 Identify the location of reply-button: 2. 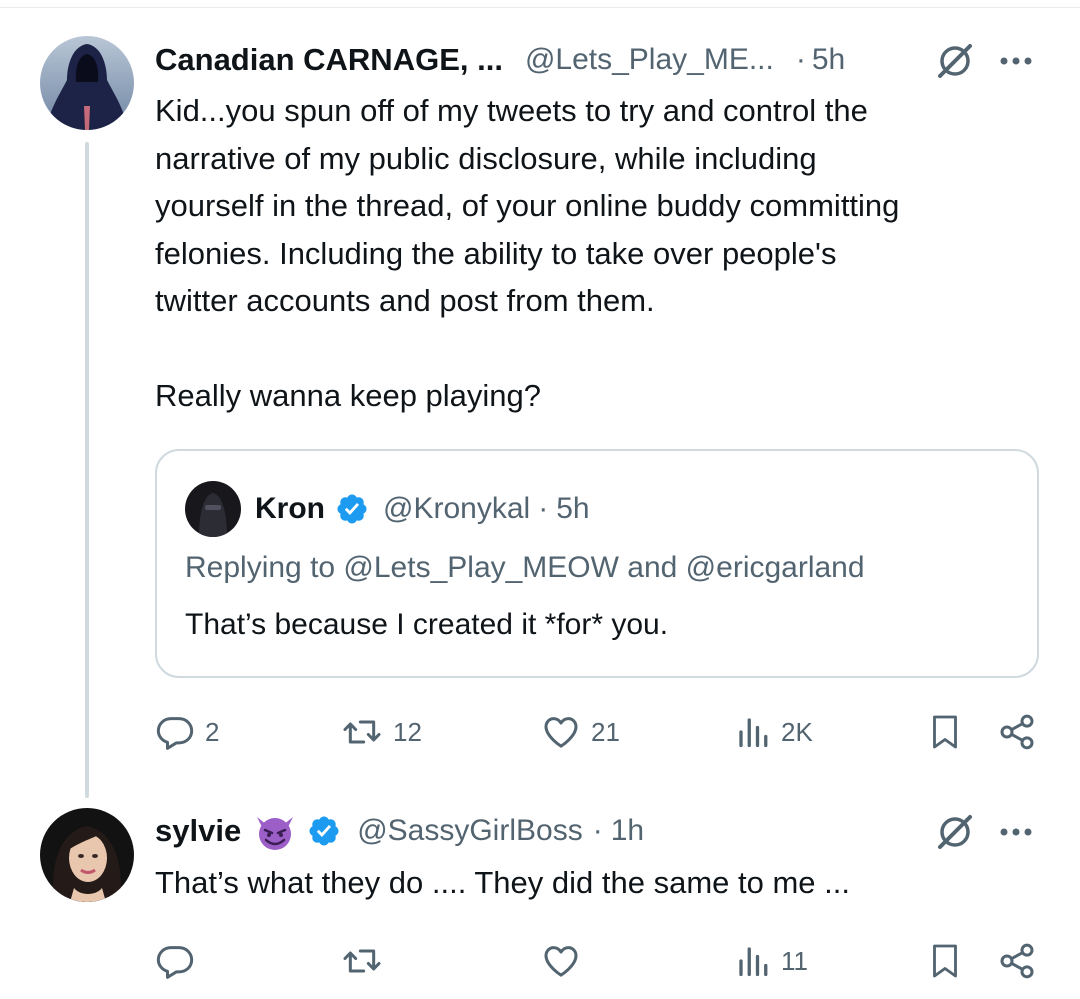
(187, 732).